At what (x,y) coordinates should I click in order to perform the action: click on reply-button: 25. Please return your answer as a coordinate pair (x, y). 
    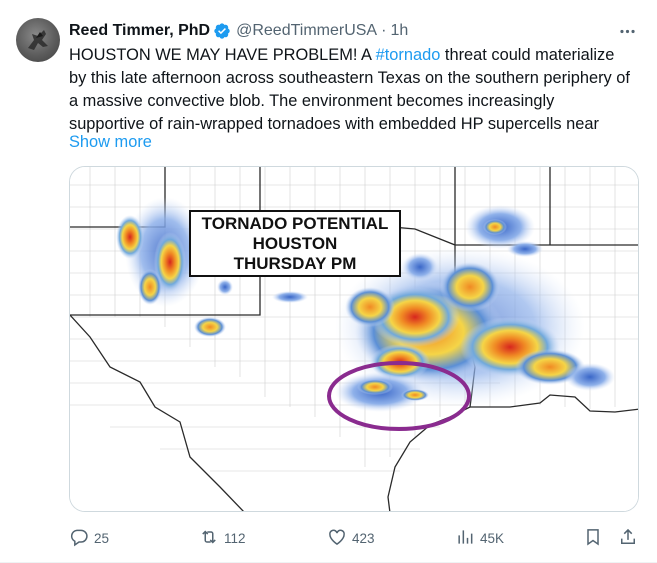
    Looking at the image, I should click on (89, 538).